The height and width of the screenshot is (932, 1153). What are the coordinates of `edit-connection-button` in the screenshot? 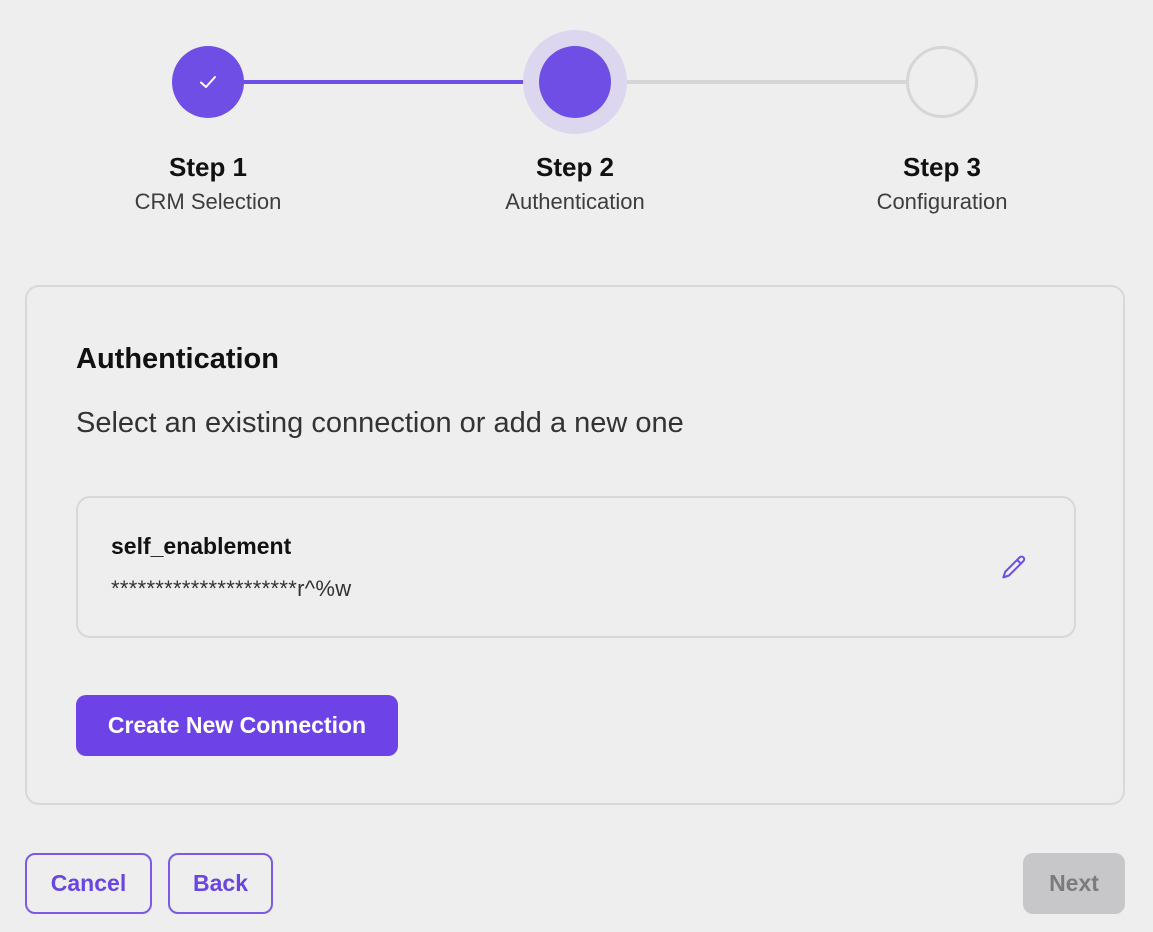 It's located at (1014, 568).